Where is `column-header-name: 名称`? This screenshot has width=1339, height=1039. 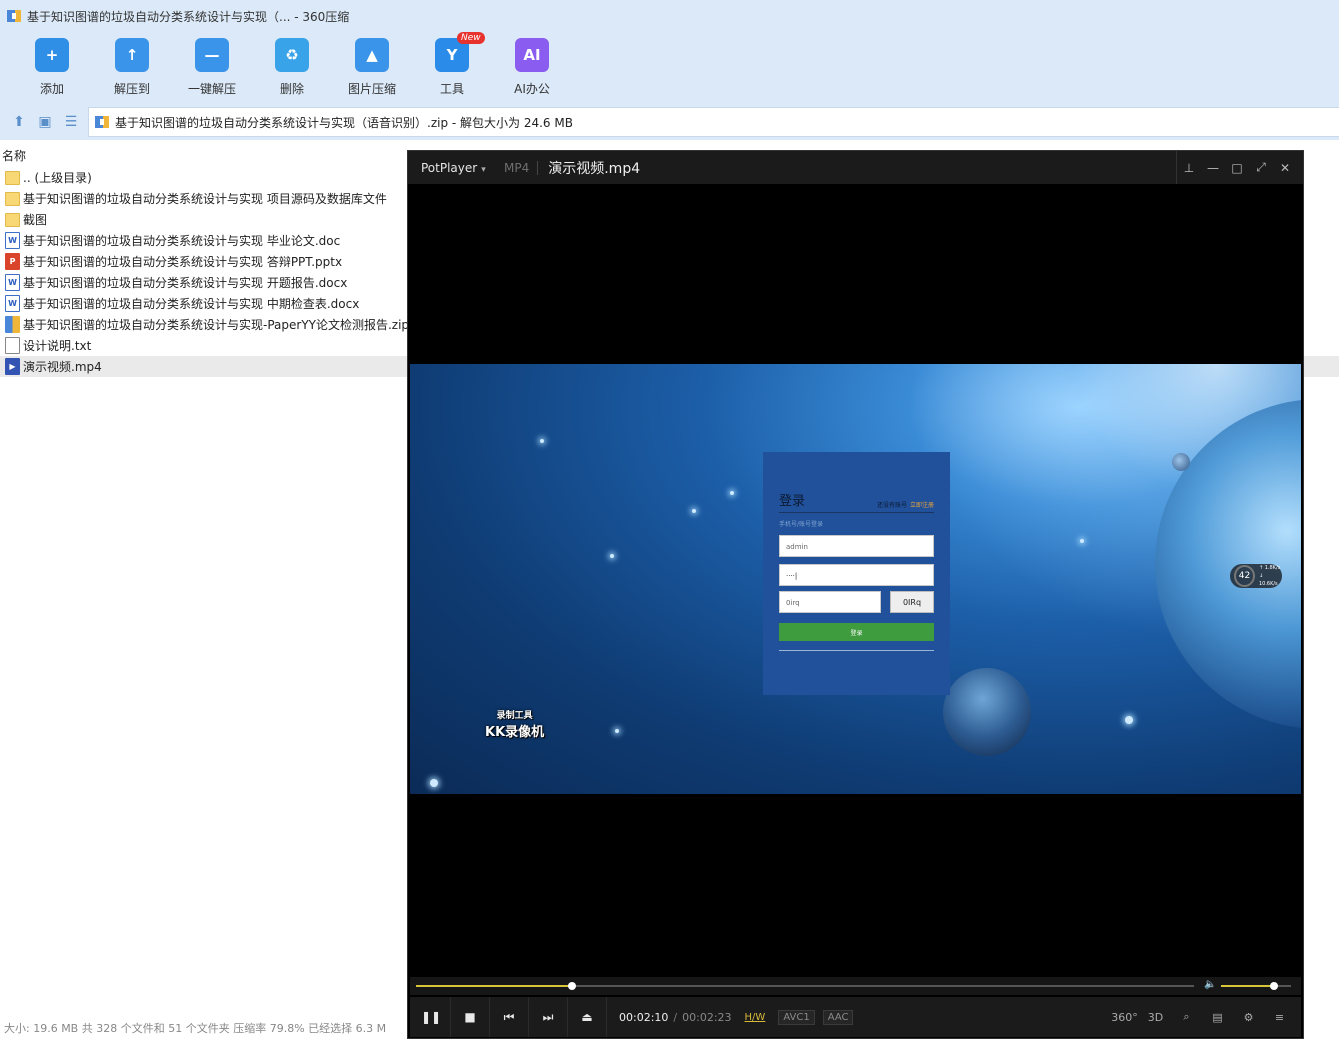
column-header-name: 名称 is located at coordinates (203, 156).